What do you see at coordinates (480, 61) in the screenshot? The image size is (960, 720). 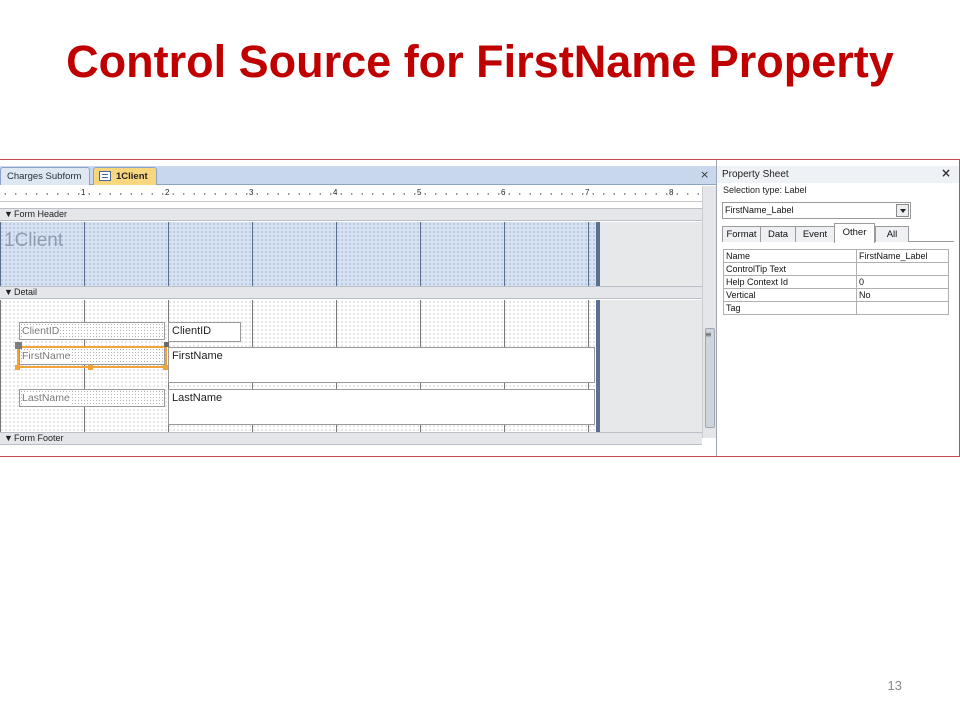 I see `slide-title: Control Source for FirstName Property` at bounding box center [480, 61].